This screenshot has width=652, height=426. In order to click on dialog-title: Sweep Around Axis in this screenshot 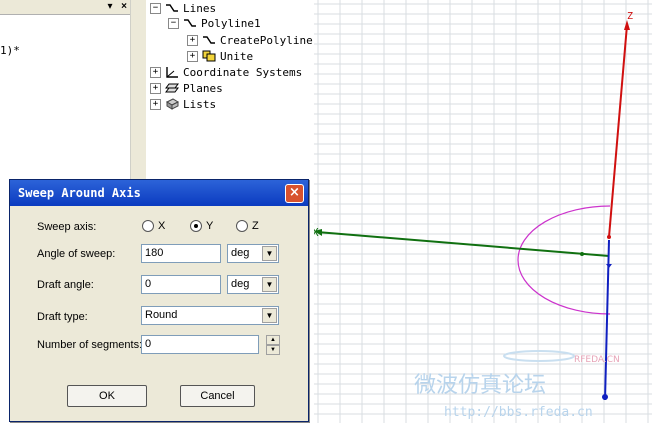, I will do `click(79, 193)`.